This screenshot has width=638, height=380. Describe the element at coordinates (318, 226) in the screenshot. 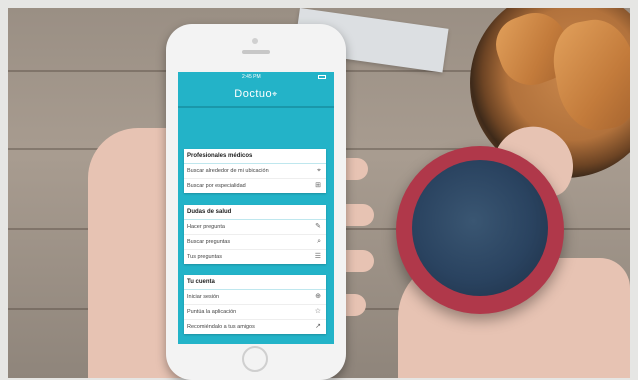

I see `edit-icon: ✎` at that location.